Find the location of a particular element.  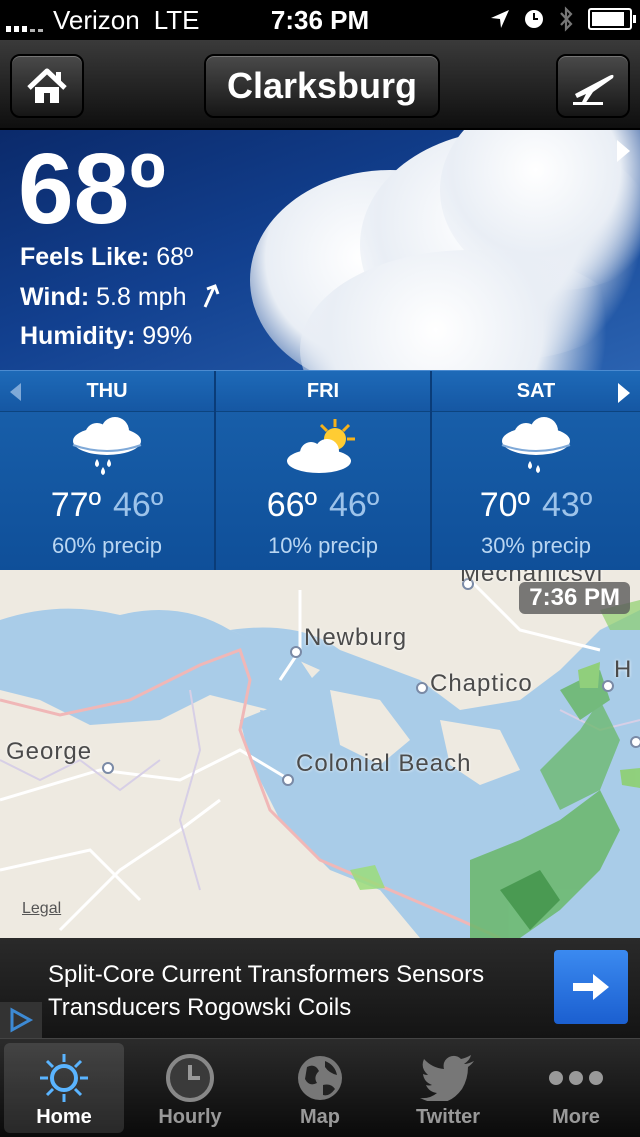

bluetooth-icon is located at coordinates (566, 19).